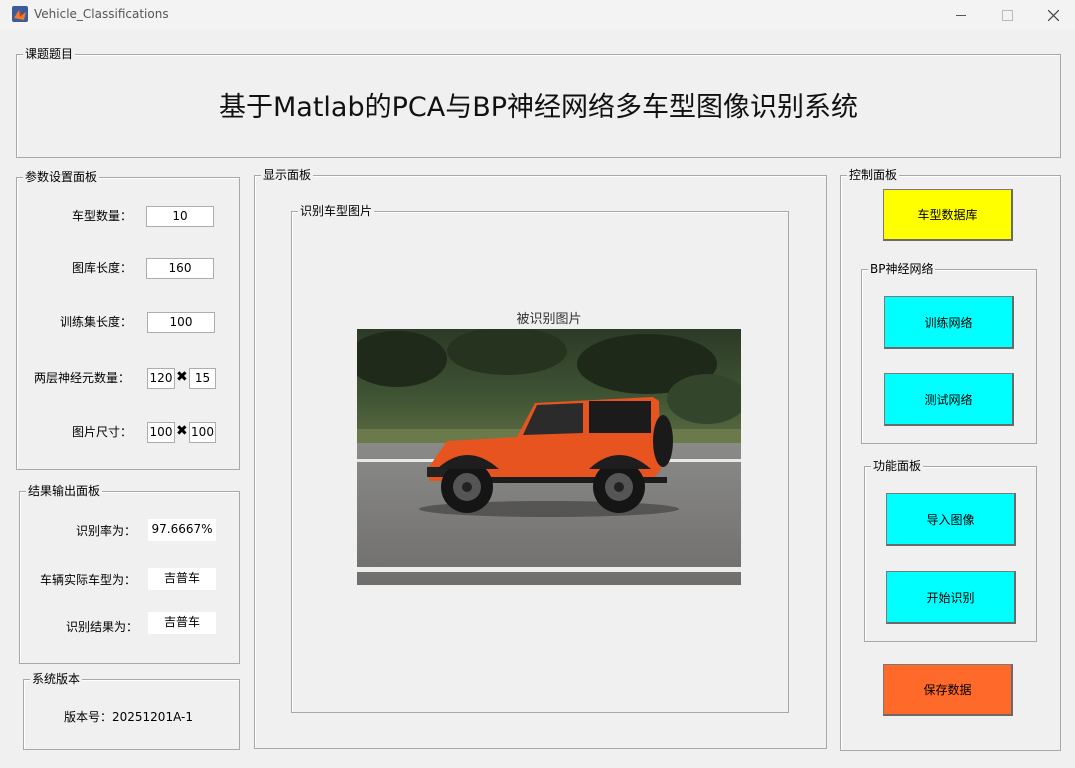 Image resolution: width=1075 pixels, height=768 pixels. Describe the element at coordinates (287, 175) in the screenshot. I see `display-panel-legend: 显示面板` at that location.